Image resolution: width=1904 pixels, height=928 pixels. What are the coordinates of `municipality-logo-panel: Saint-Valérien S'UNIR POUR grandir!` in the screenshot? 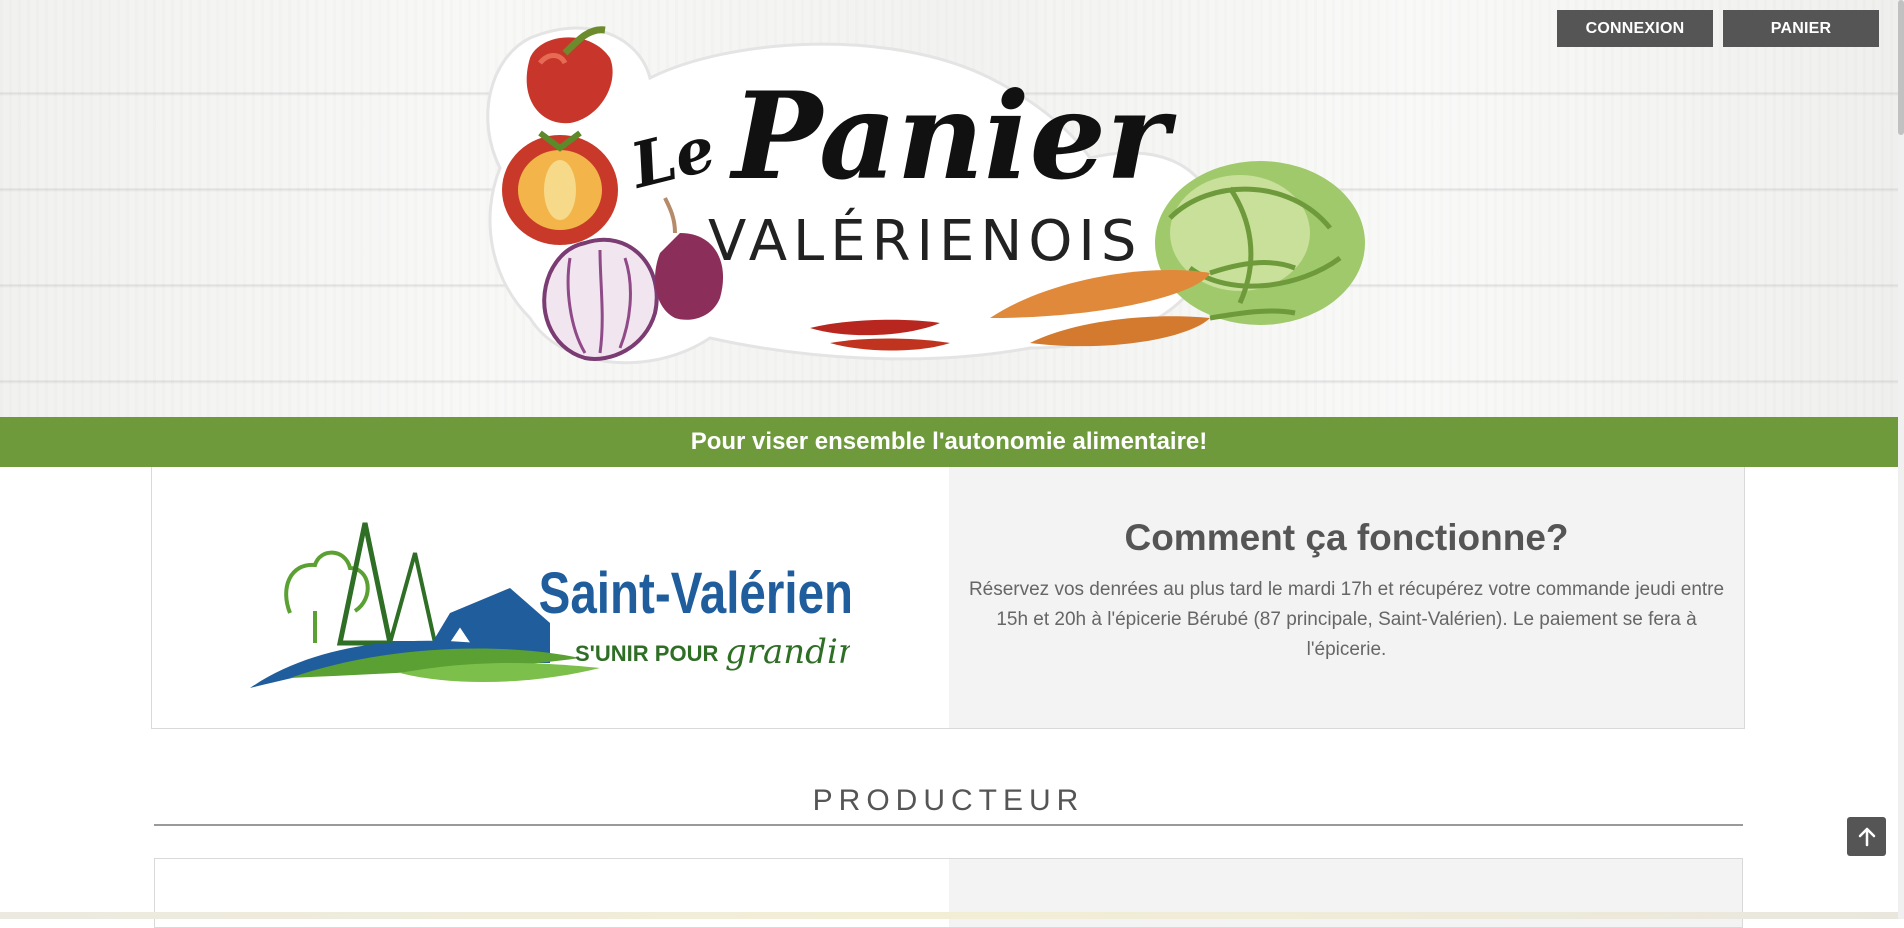 It's located at (550, 597).